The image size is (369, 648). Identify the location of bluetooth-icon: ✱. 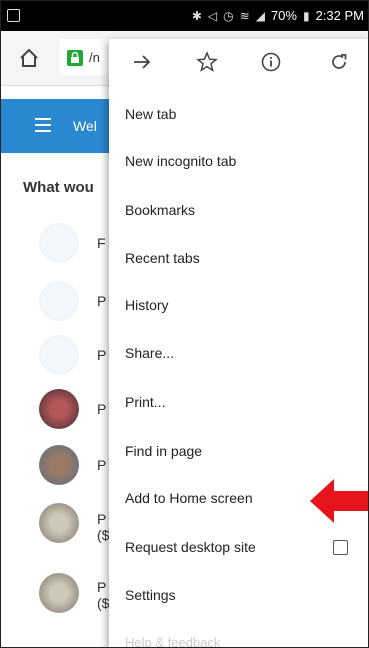
(196, 15).